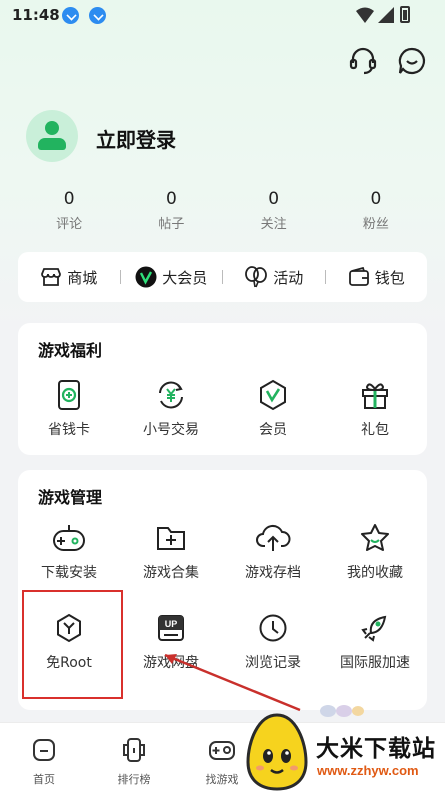  Describe the element at coordinates (273, 663) in the screenshot. I see `manage-label: 浏览记录` at that location.